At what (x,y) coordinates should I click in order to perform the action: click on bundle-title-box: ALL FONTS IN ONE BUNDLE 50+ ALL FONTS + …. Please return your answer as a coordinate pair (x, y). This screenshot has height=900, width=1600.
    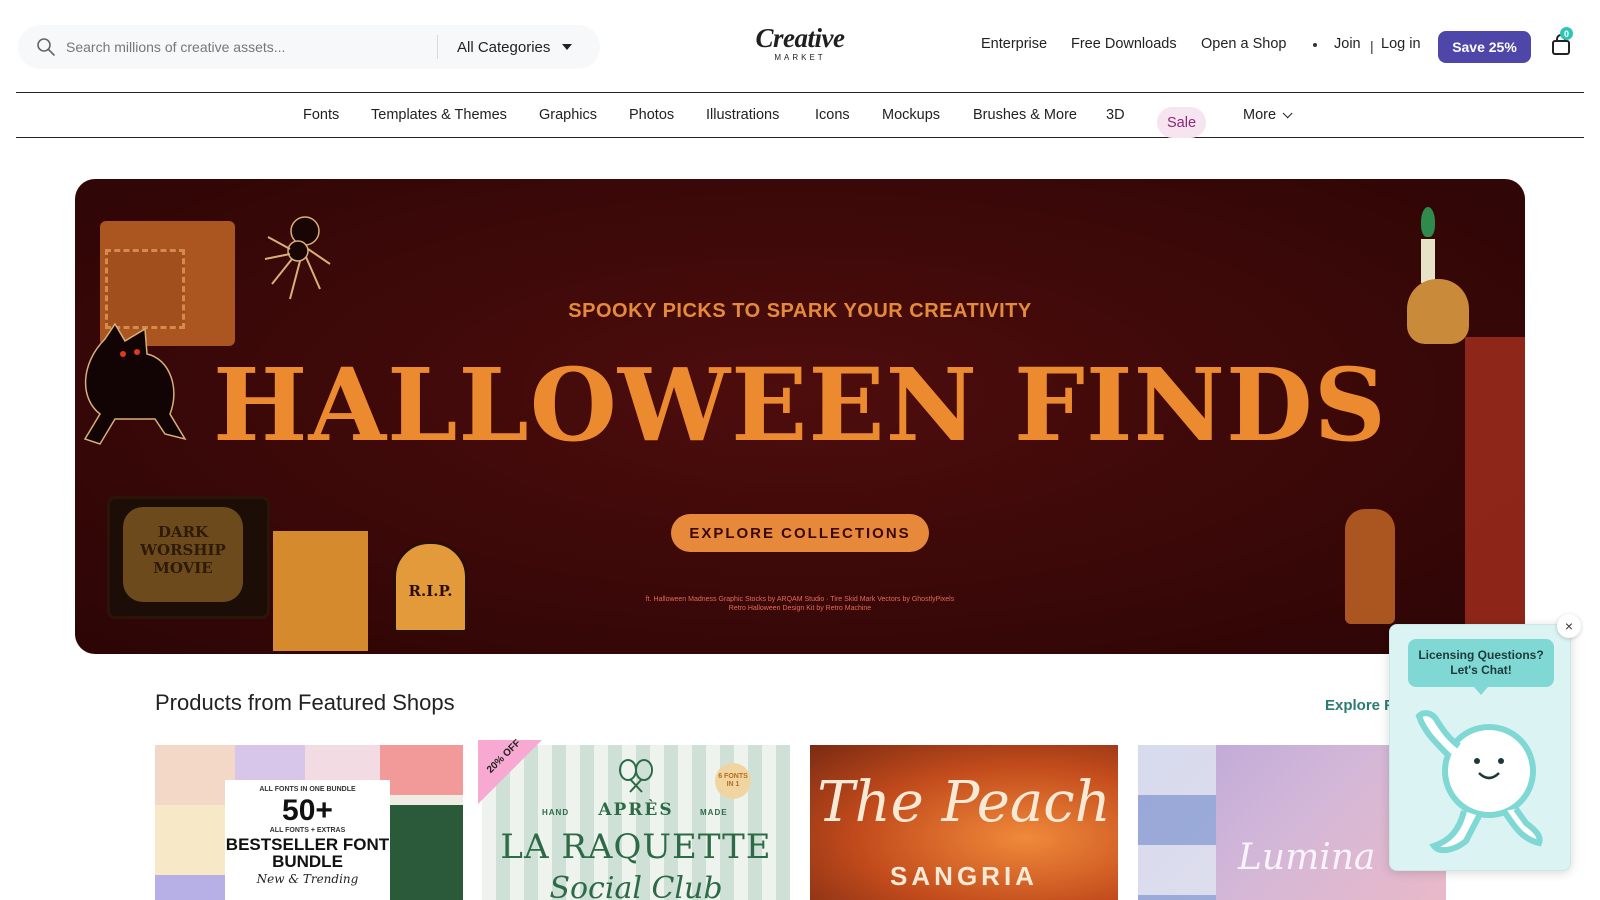
    Looking at the image, I should click on (307, 840).